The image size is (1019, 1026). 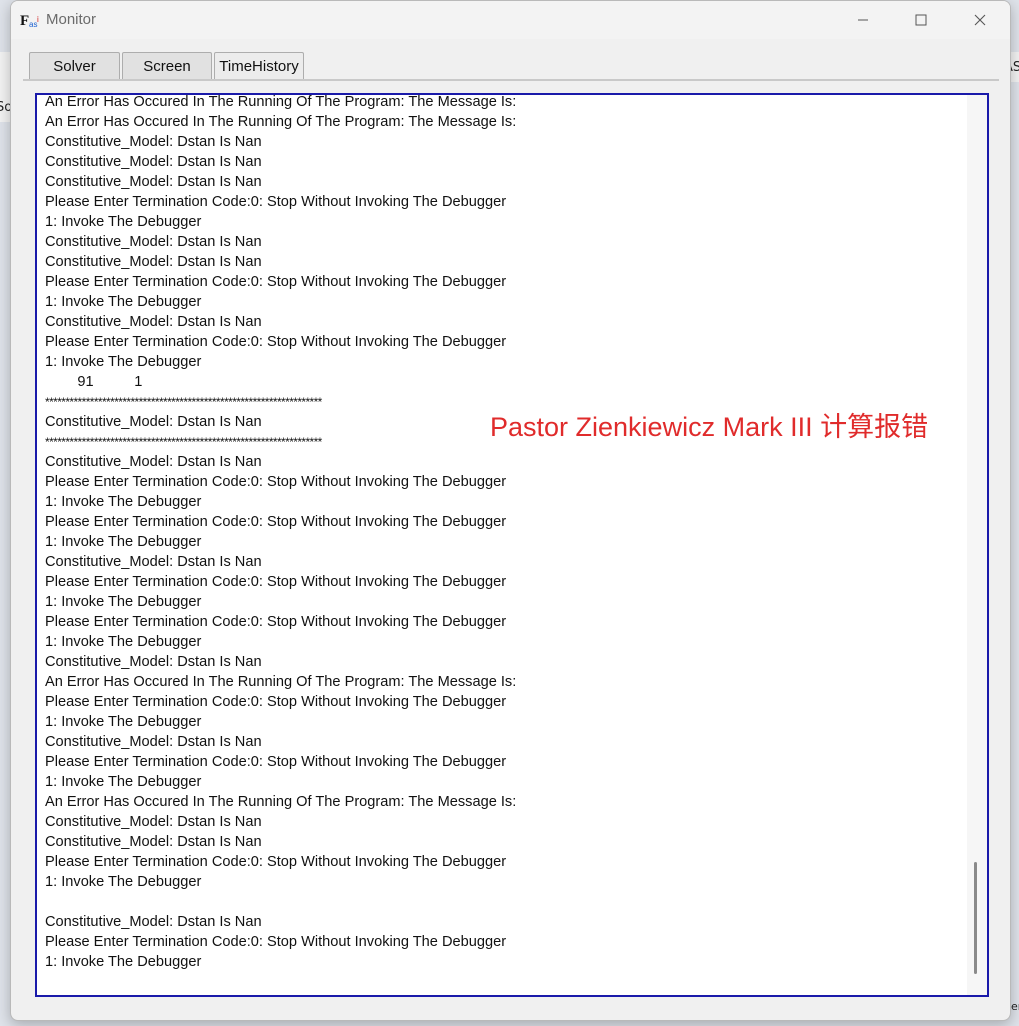 What do you see at coordinates (1015, 1006) in the screenshot?
I see `background-text-bottom-right: er` at bounding box center [1015, 1006].